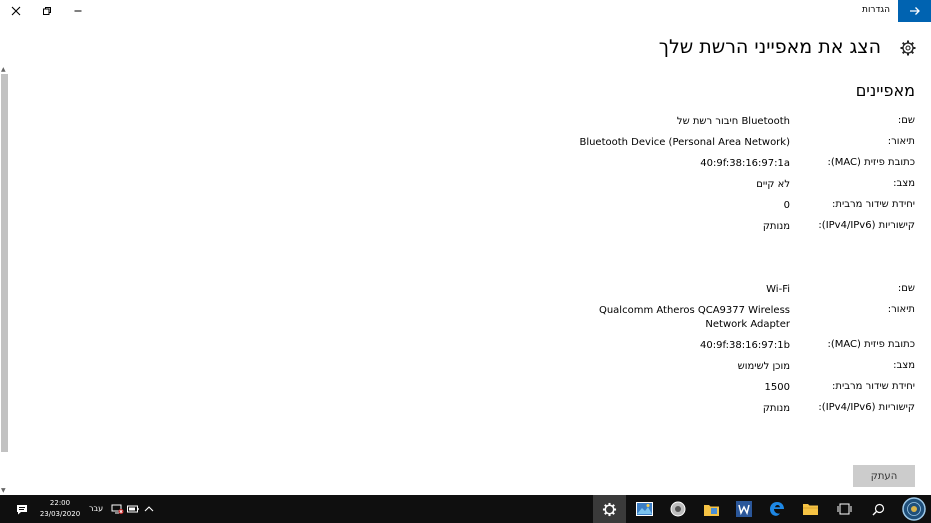 This screenshot has width=931, height=523. I want to click on minimize-icon, so click(77, 11).